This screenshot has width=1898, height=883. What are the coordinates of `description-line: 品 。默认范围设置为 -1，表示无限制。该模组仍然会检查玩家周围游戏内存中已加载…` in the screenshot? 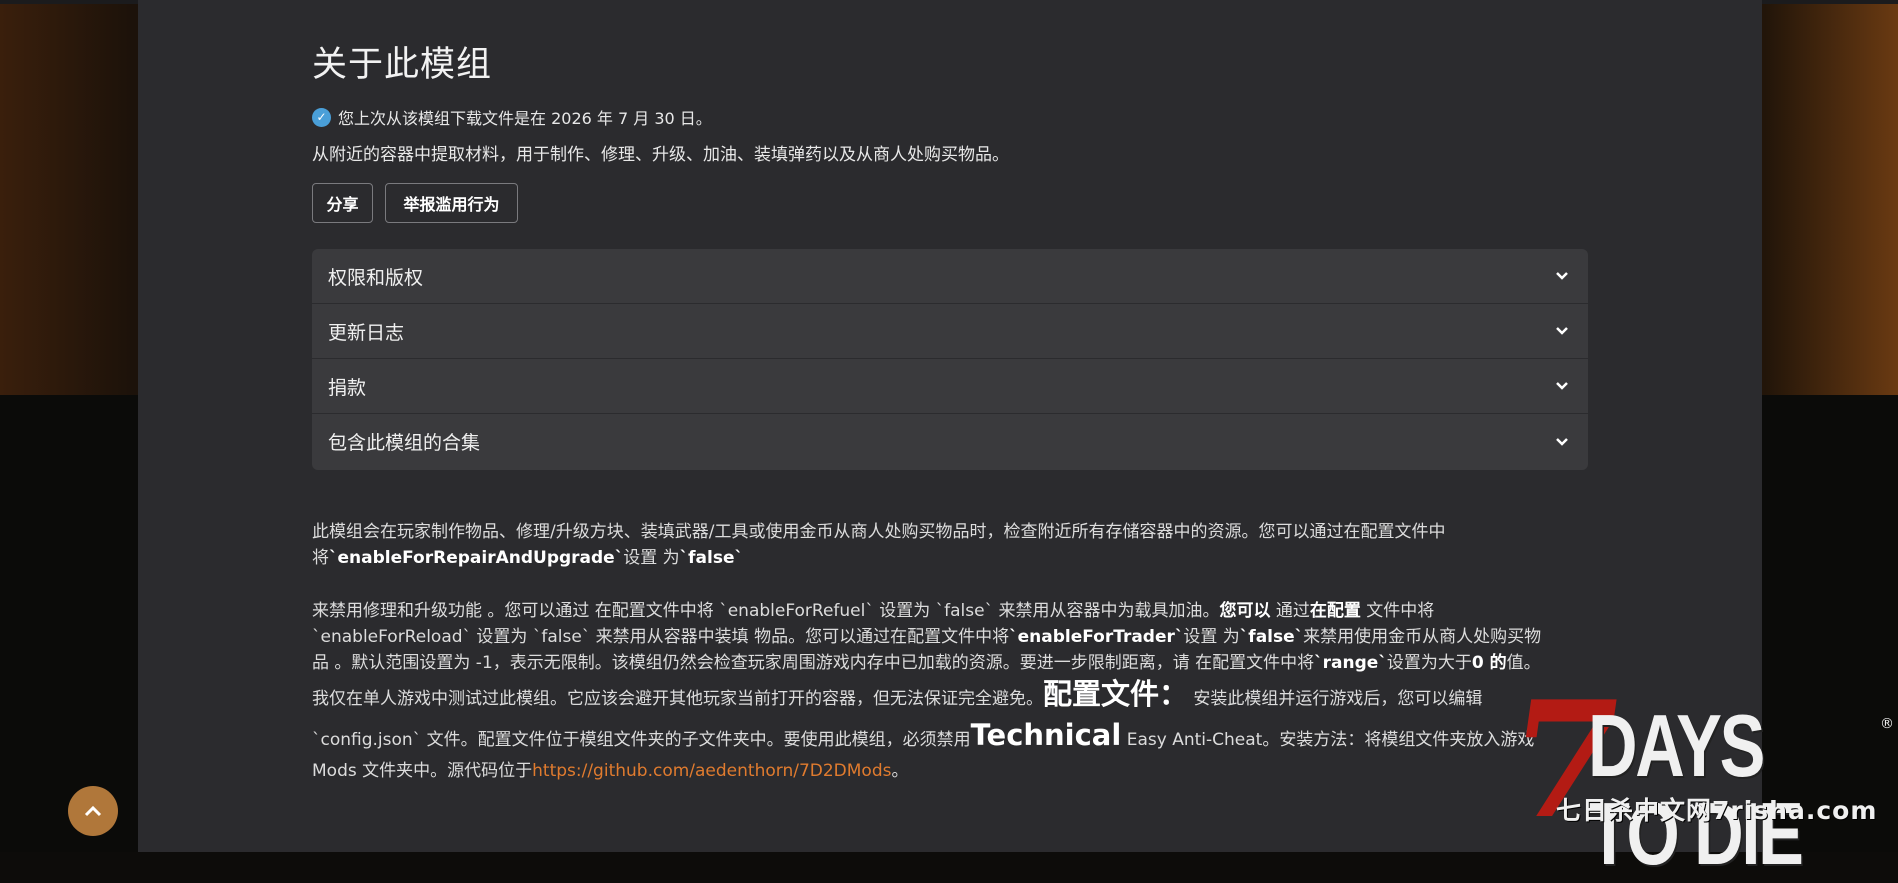 It's located at (926, 663).